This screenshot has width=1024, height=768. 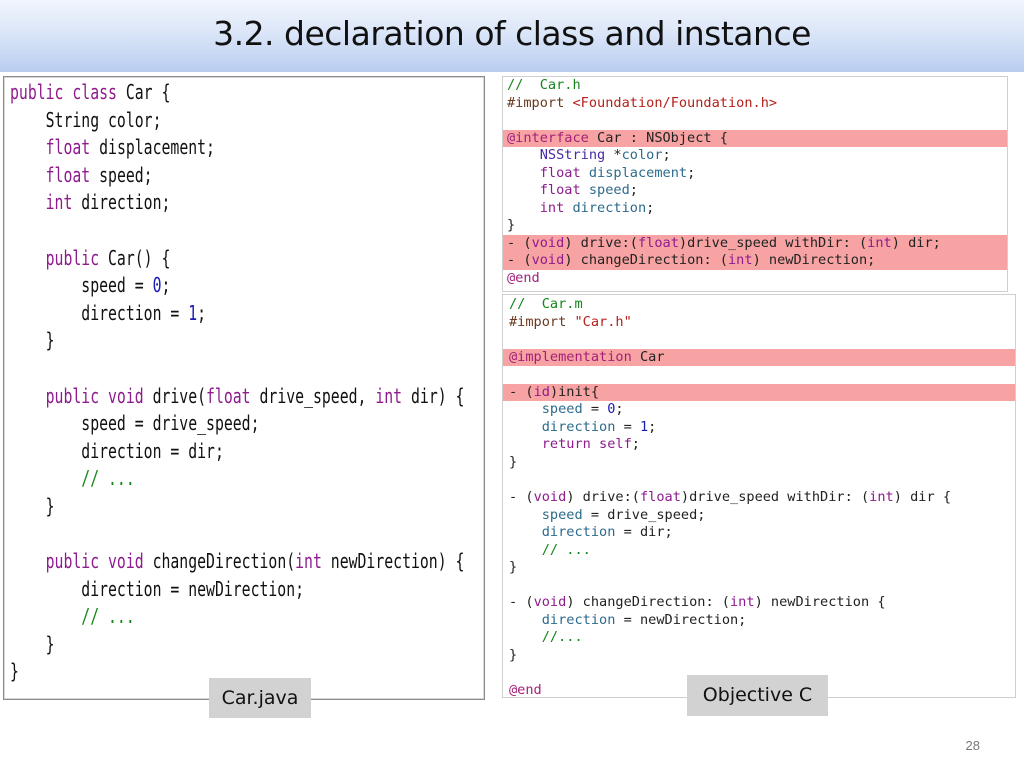 What do you see at coordinates (143, 92) in the screenshot?
I see `code-token: Car {` at bounding box center [143, 92].